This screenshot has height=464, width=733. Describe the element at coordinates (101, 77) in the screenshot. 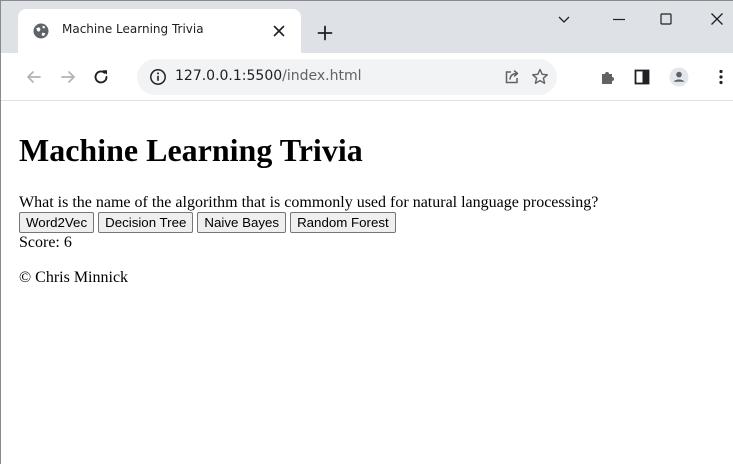

I see `reload-icon` at that location.